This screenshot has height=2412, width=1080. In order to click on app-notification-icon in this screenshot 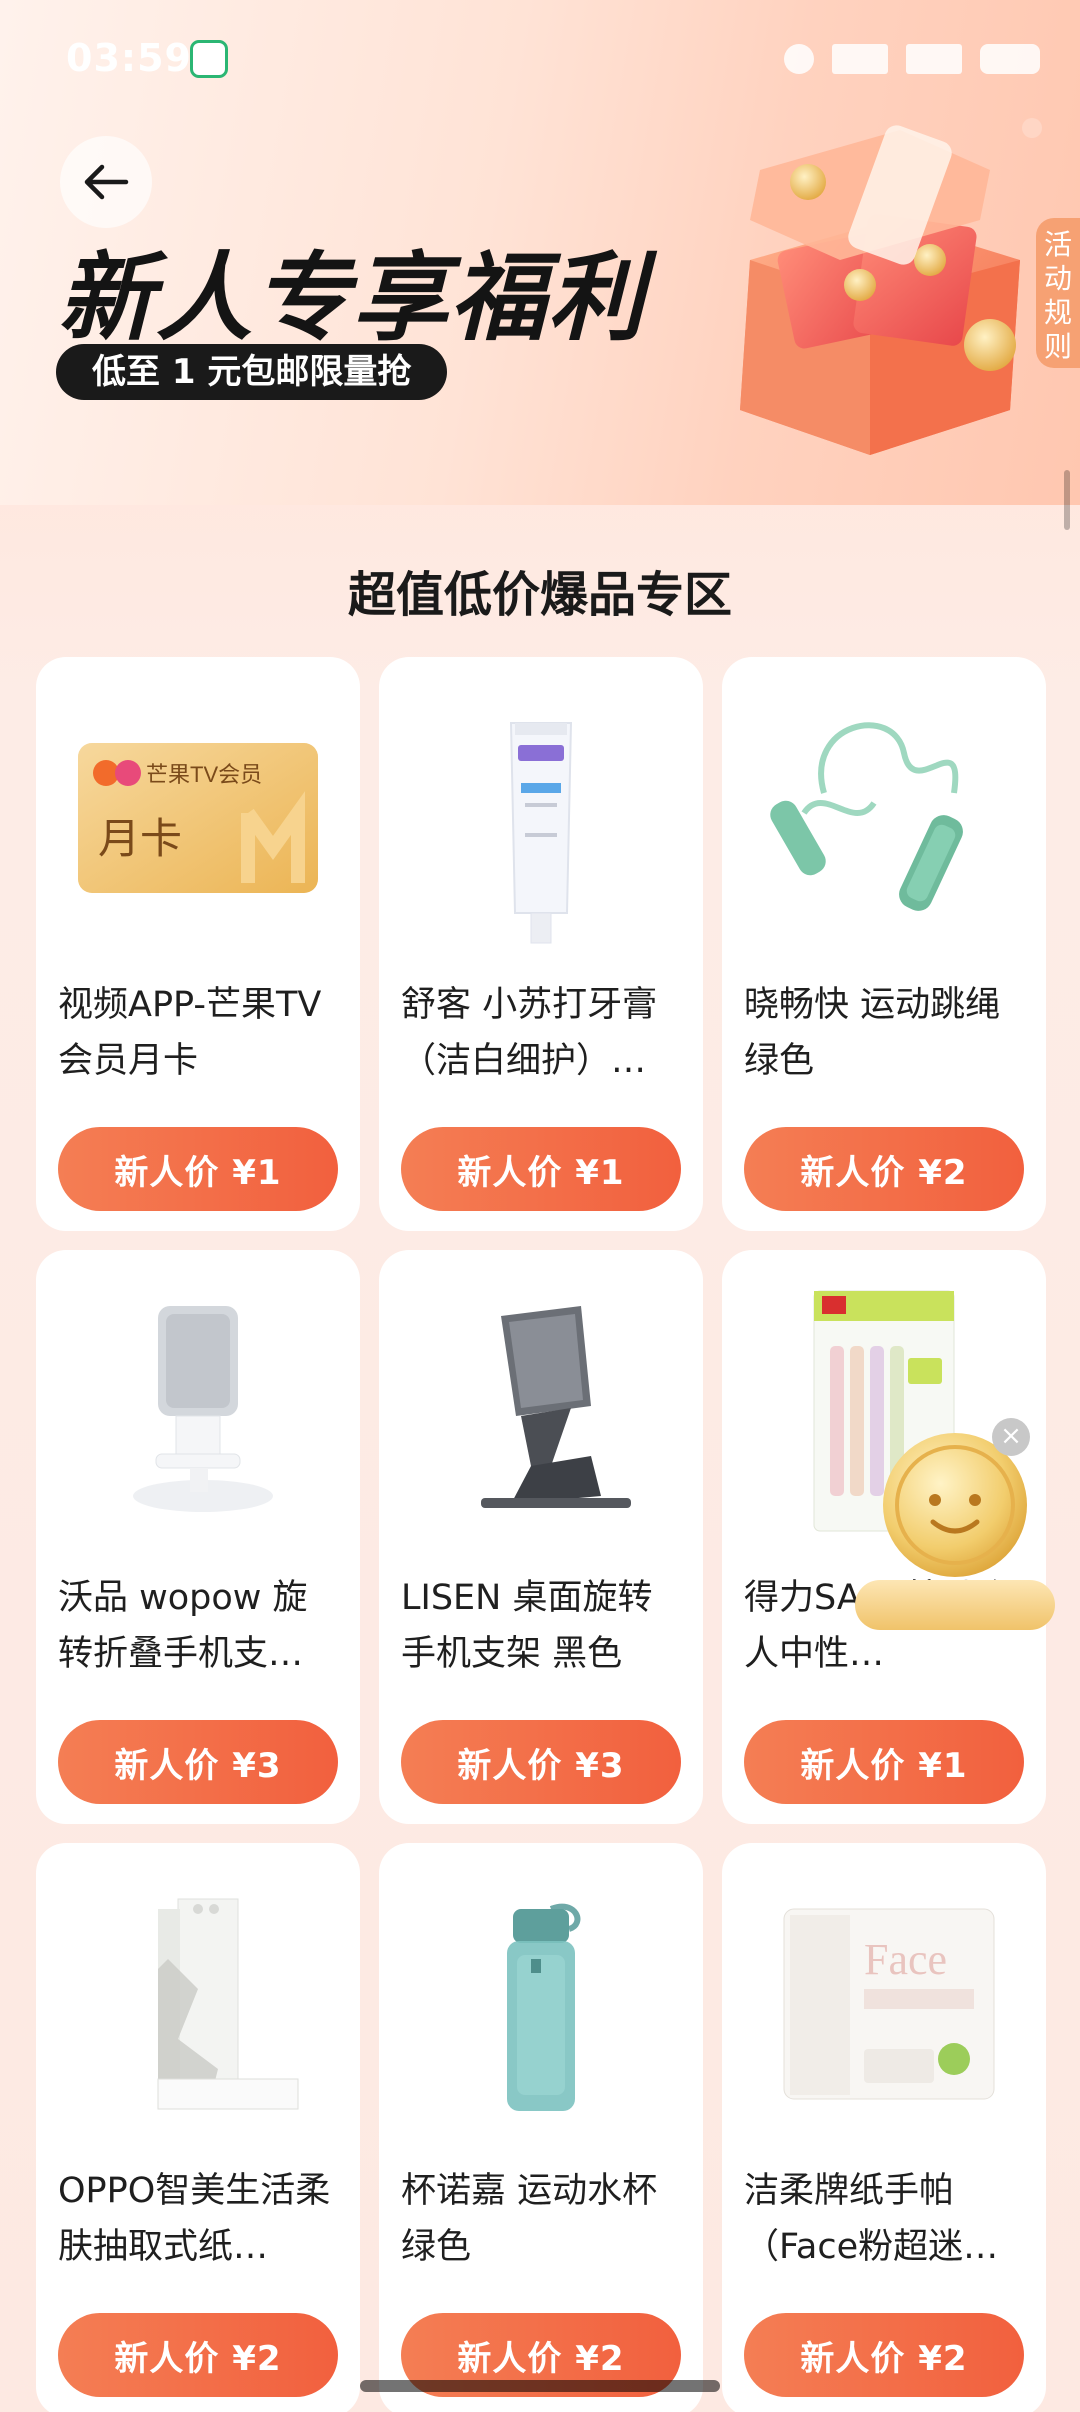, I will do `click(209, 59)`.